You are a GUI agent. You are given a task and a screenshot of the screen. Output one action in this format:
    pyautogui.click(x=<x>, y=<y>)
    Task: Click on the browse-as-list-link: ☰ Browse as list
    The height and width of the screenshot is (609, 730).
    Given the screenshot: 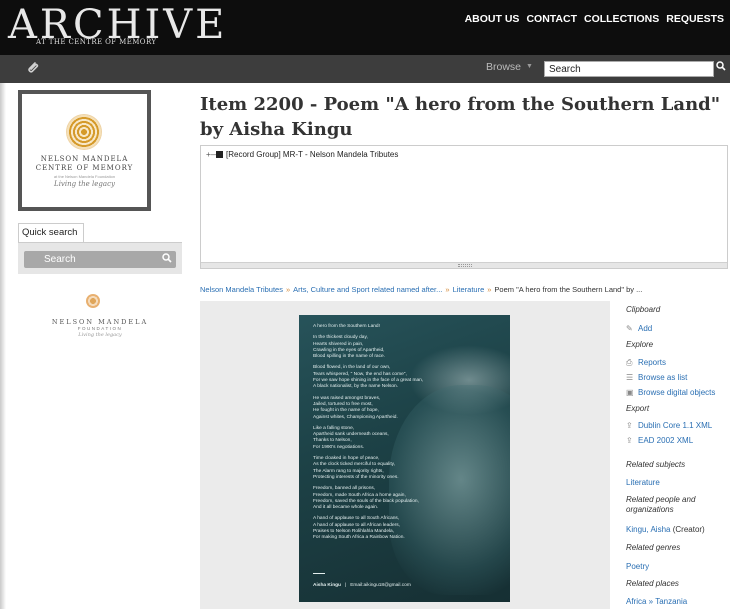 What is the action you would take?
    pyautogui.click(x=656, y=377)
    